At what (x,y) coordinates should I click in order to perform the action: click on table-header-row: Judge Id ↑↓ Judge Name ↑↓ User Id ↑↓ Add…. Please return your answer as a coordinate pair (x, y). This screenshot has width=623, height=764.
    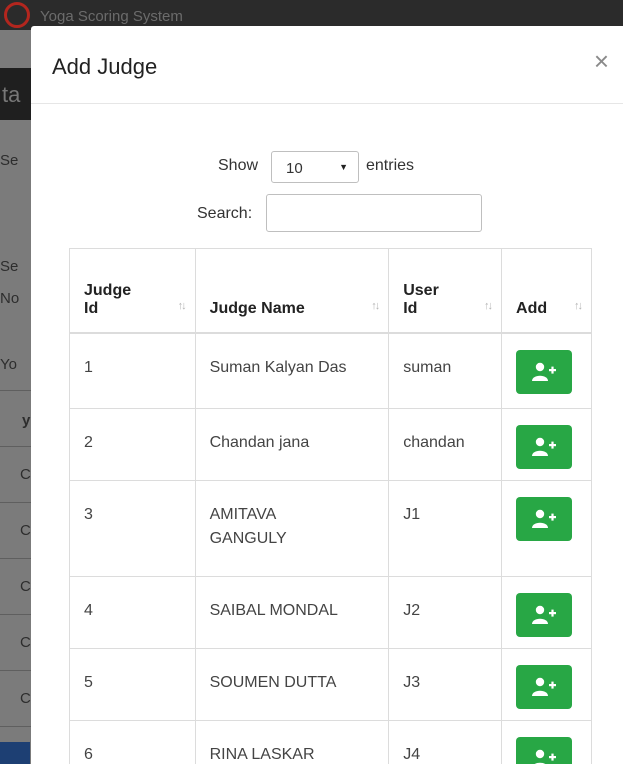
    Looking at the image, I should click on (330, 291).